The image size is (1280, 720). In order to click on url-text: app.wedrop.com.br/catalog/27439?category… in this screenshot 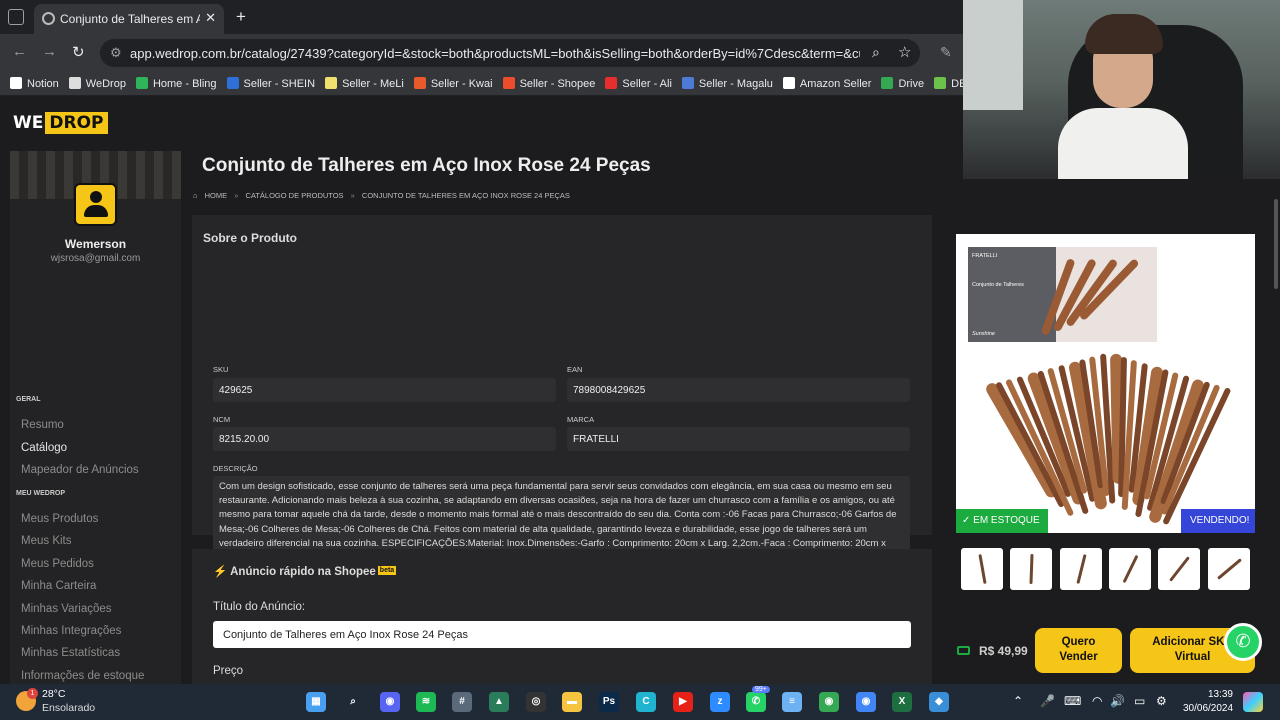, I will do `click(495, 53)`.